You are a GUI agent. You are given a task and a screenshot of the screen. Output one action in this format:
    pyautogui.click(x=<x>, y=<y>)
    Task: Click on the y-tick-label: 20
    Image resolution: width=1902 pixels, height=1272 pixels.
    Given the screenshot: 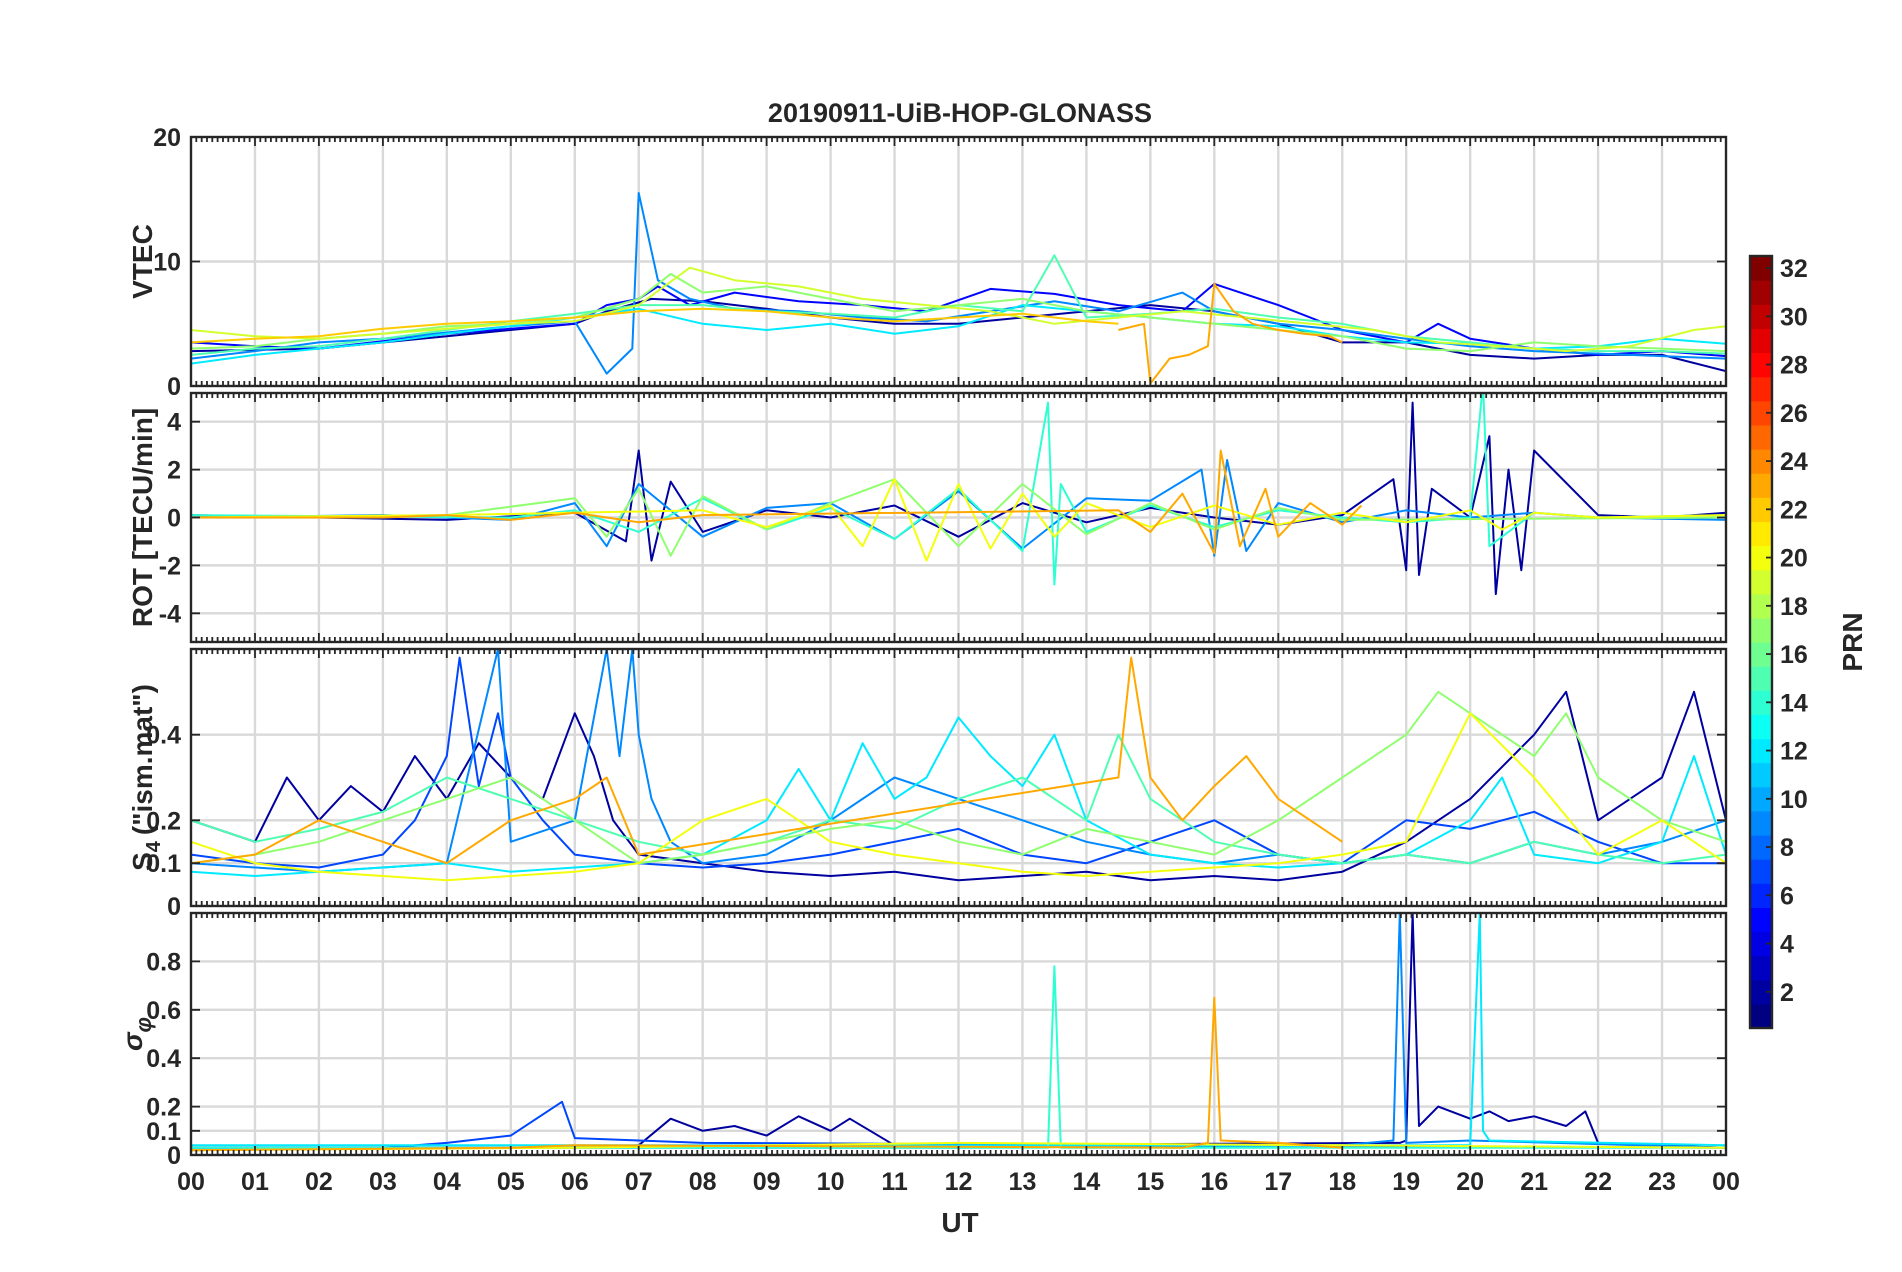 What is the action you would take?
    pyautogui.click(x=167, y=138)
    